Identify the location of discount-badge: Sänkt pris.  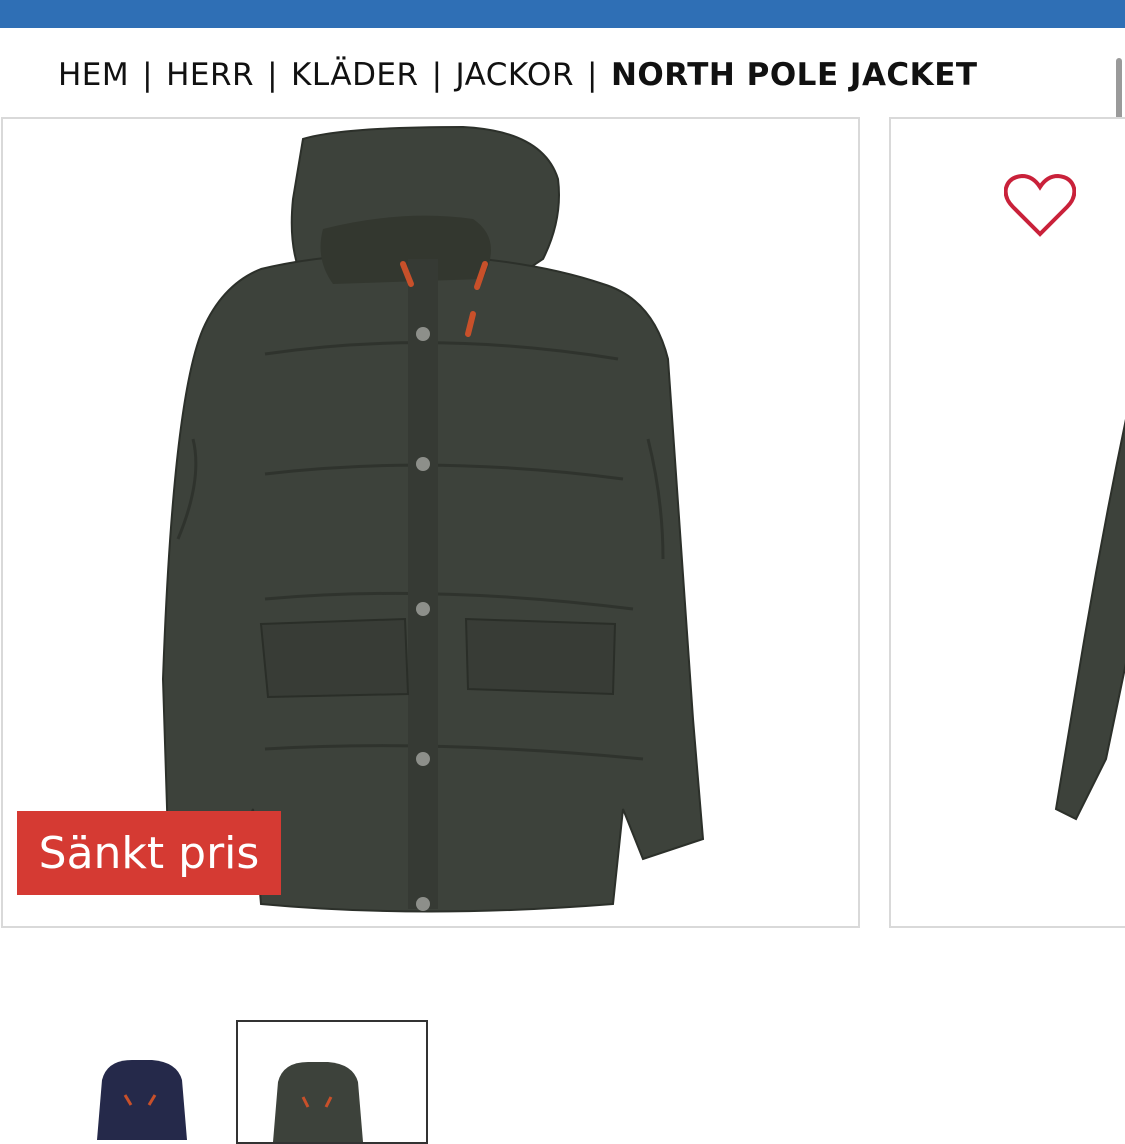
(149, 853).